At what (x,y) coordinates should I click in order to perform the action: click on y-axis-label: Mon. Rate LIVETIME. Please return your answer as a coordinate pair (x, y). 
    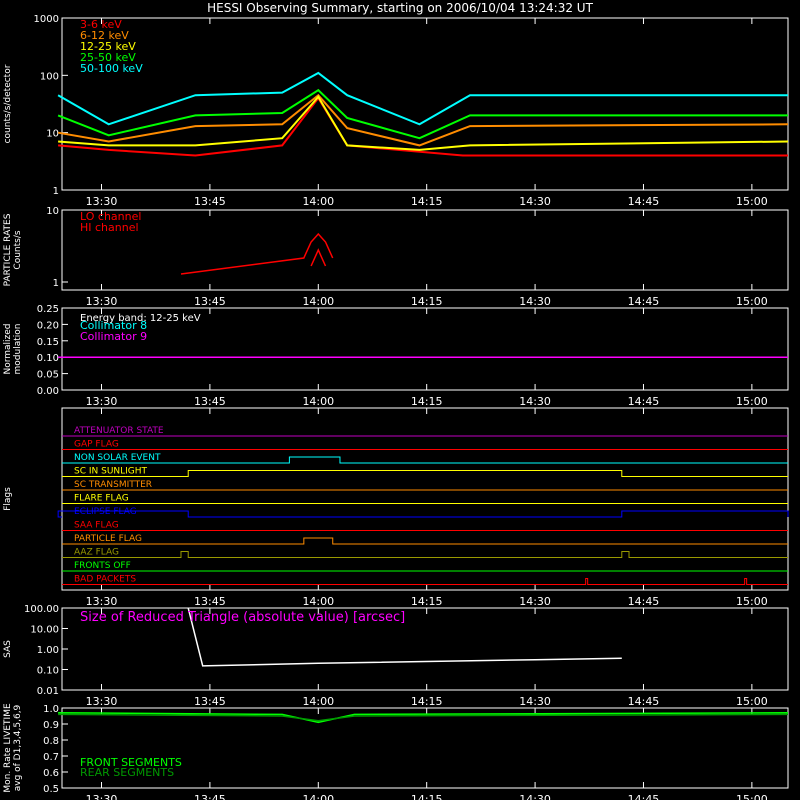
    Looking at the image, I should click on (8, 748).